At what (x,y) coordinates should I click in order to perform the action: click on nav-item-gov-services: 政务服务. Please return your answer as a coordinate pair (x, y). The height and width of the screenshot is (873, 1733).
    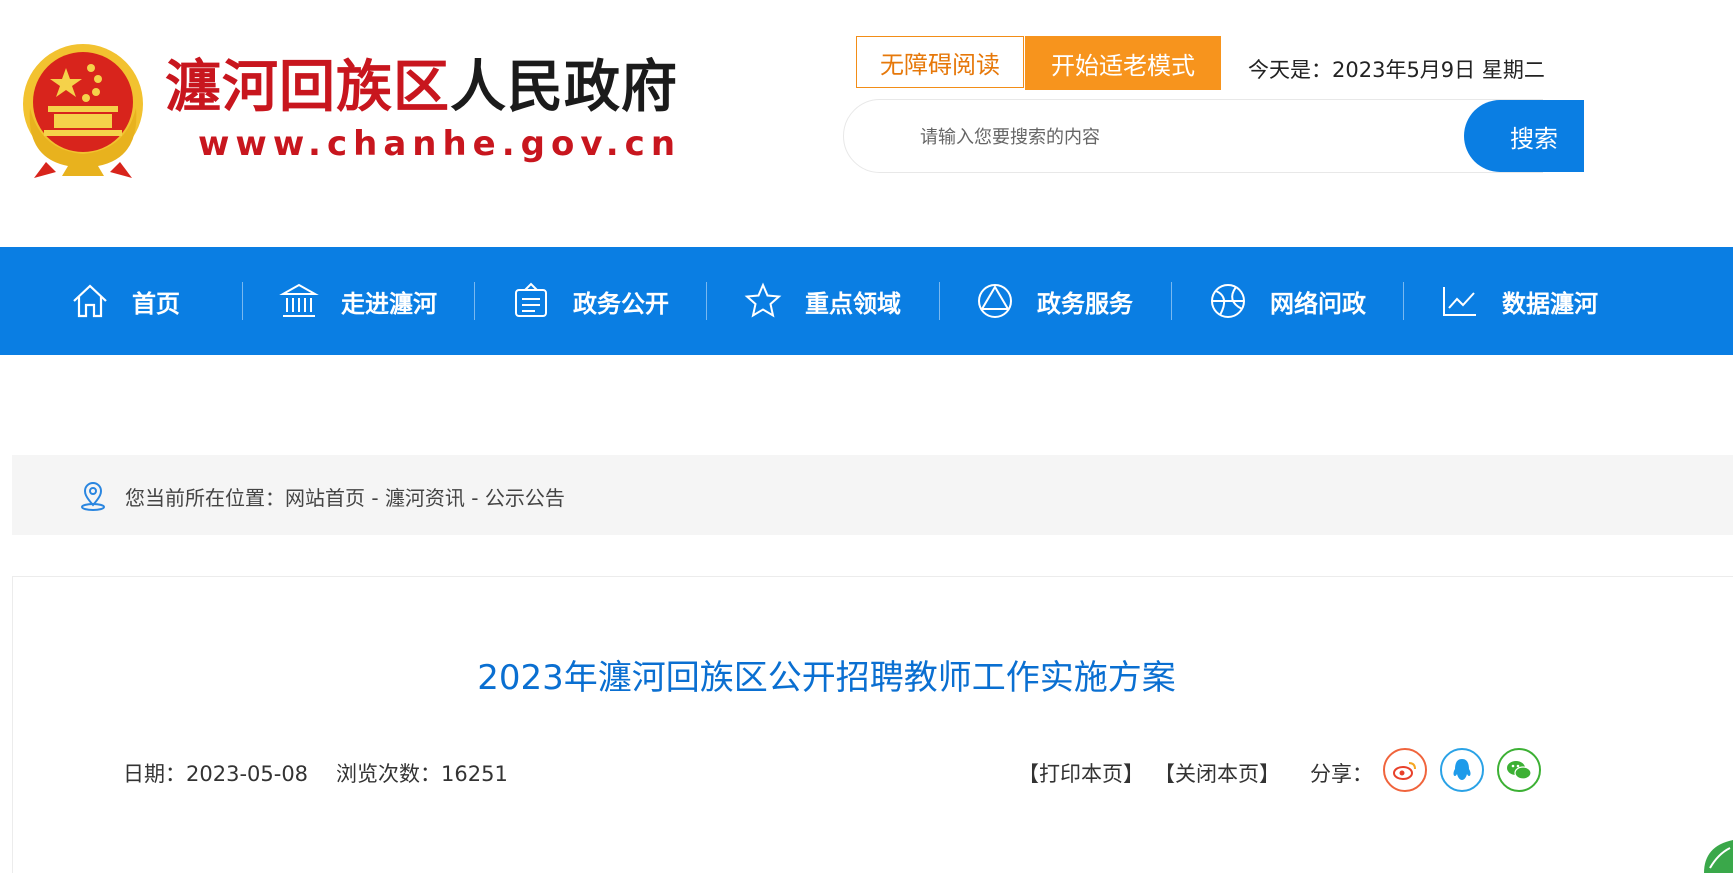
    Looking at the image, I should click on (1054, 301).